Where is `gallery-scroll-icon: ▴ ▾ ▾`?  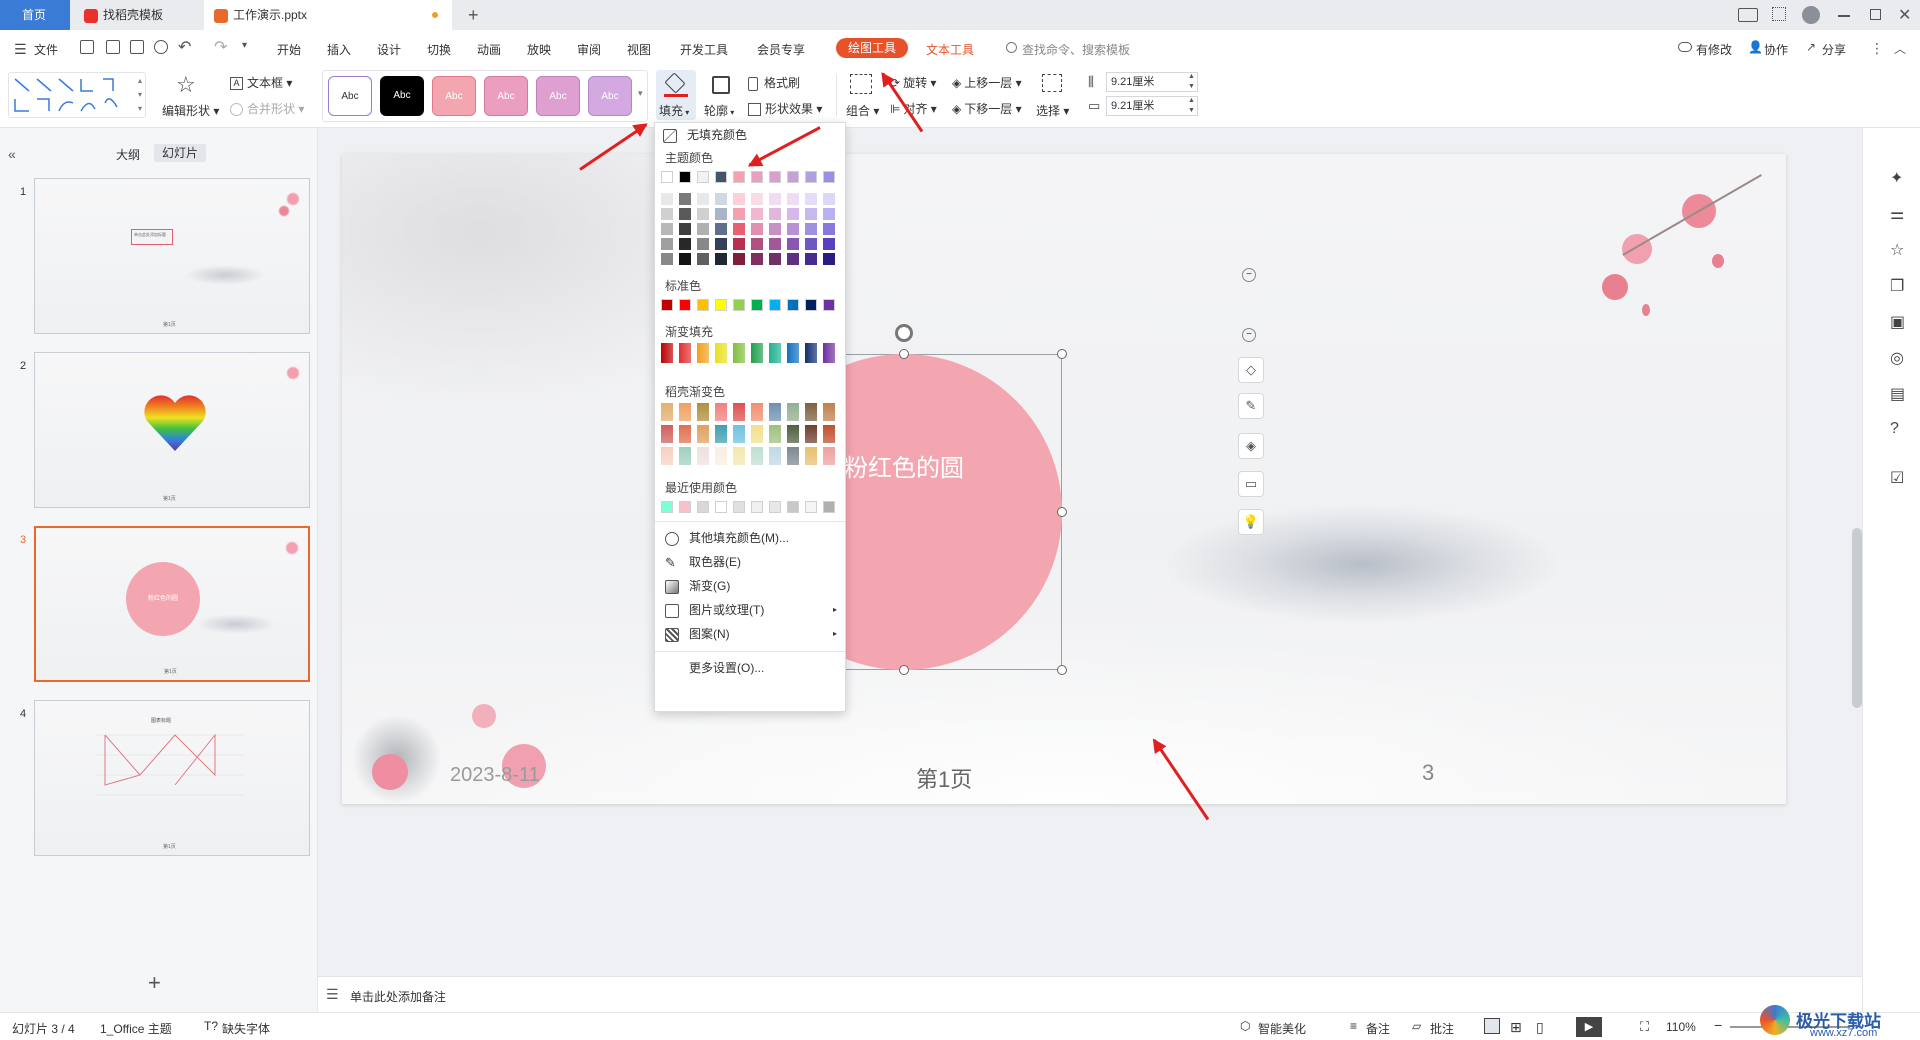 gallery-scroll-icon: ▴ ▾ ▾ is located at coordinates (140, 95).